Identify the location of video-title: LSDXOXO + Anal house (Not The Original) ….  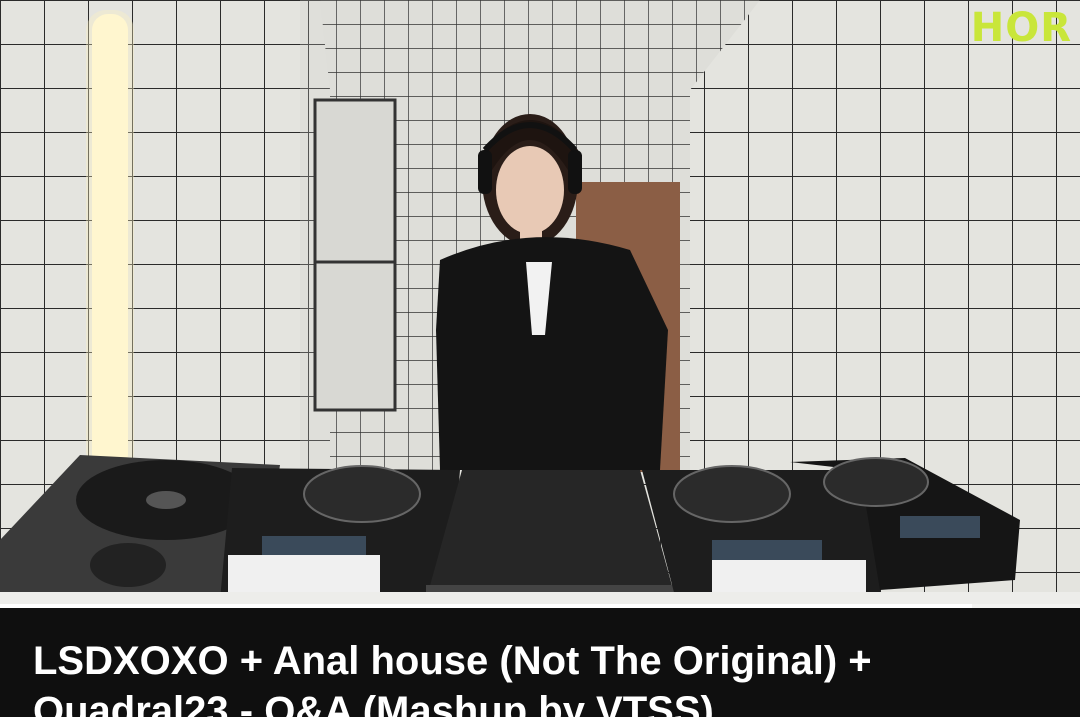
(452, 678).